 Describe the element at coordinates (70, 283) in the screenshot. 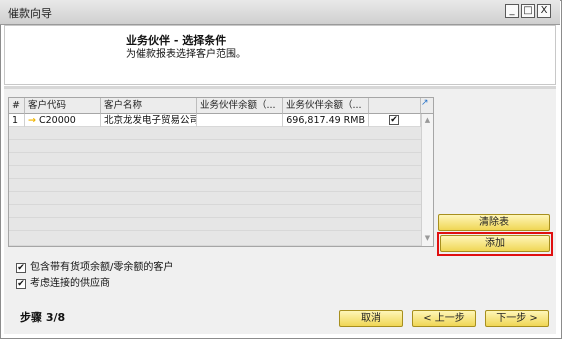

I see `linked-vendors-label: 考虑连接的供应商` at that location.